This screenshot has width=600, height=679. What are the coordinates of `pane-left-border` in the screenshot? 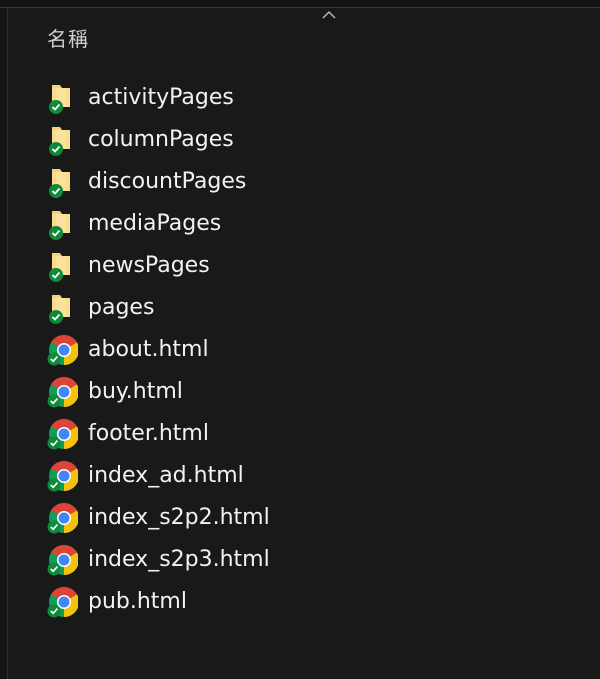 It's located at (4, 343).